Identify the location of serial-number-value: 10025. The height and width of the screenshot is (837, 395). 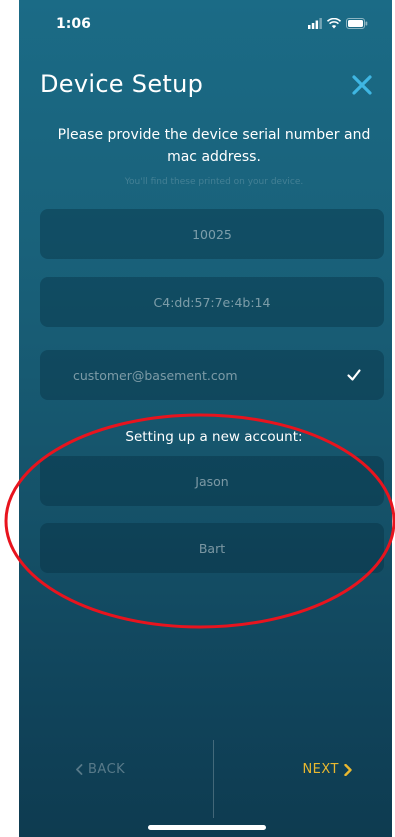
(212, 234).